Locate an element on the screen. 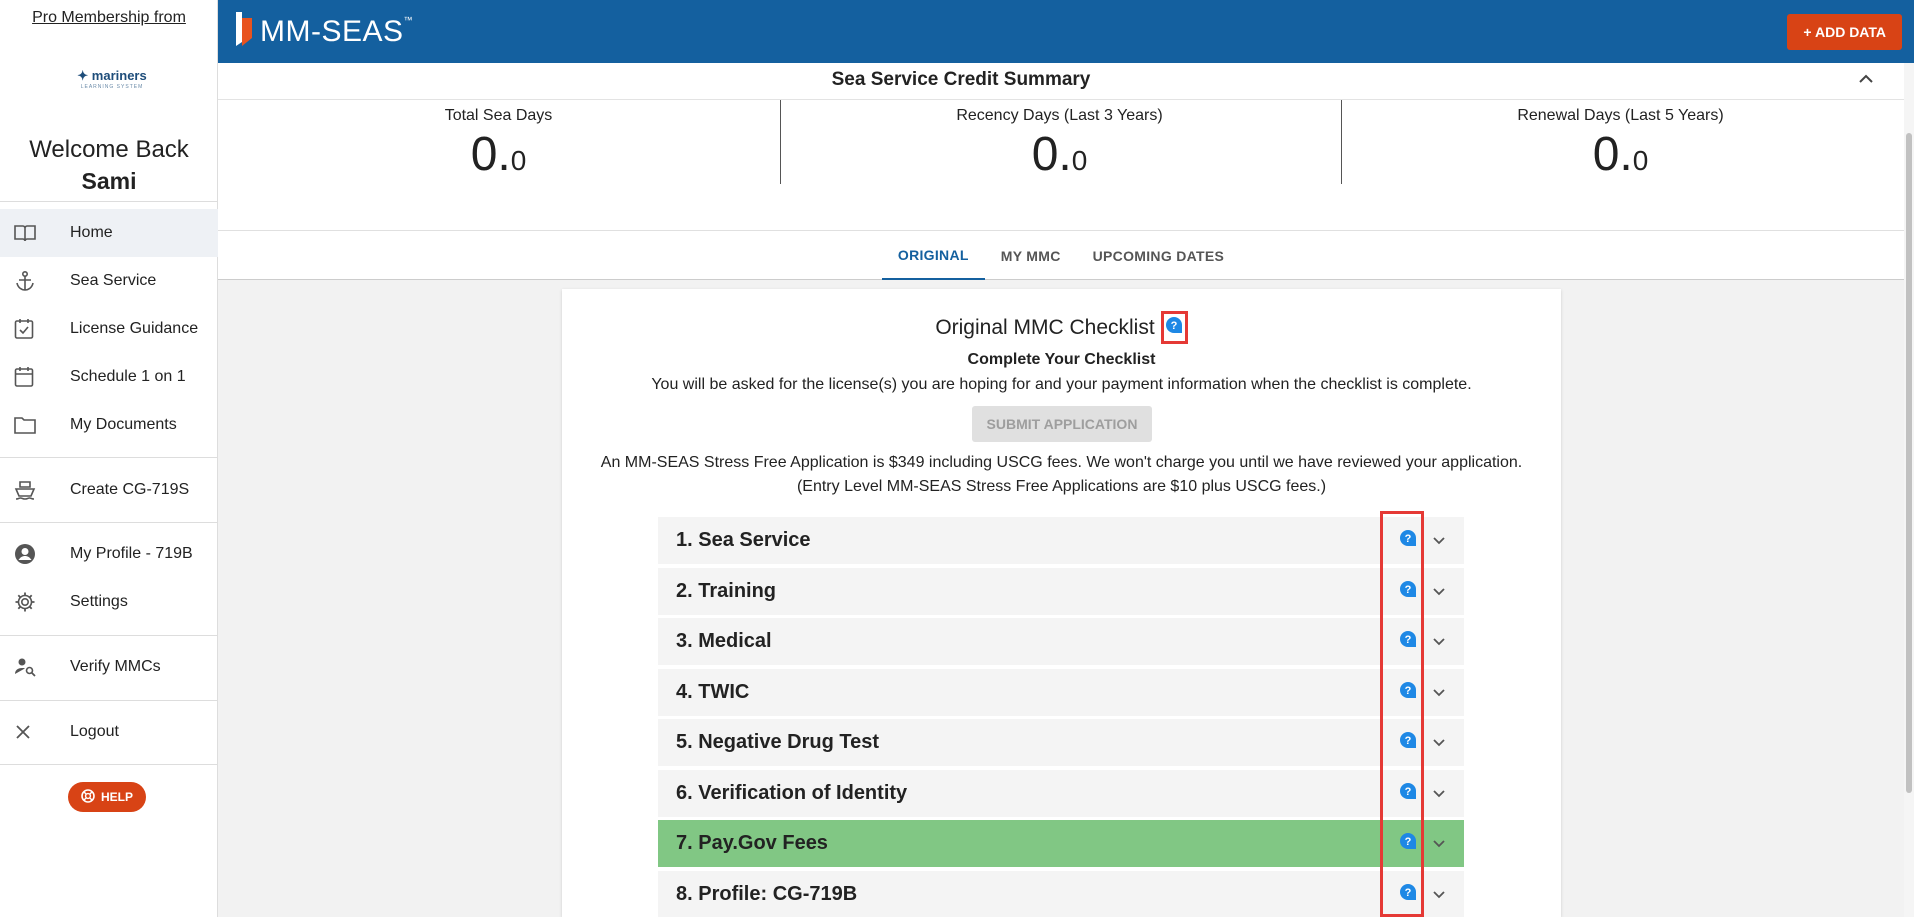 This screenshot has width=1914, height=917. stat-value: 0.0 is located at coordinates (1059, 154).